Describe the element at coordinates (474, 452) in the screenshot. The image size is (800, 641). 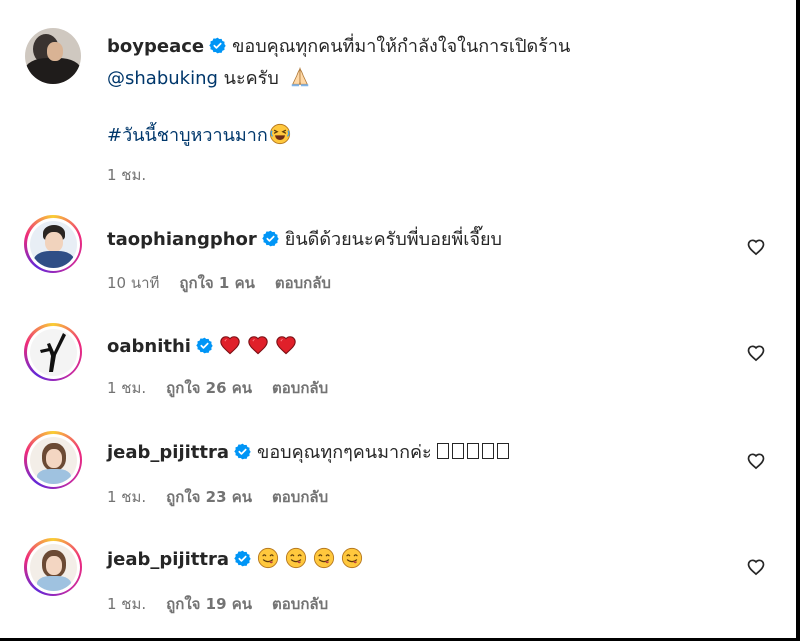
I see `missing-glyph-boxes` at that location.